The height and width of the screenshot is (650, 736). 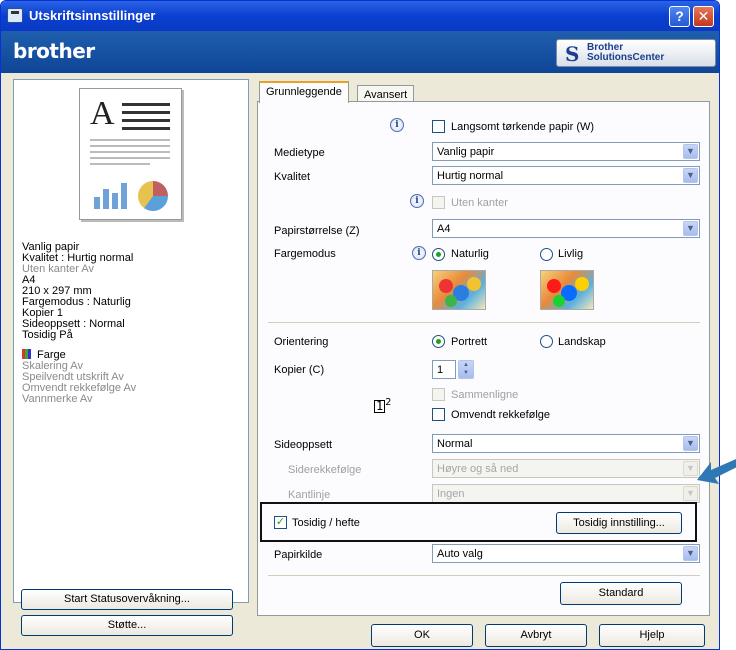 What do you see at coordinates (716, 471) in the screenshot?
I see `pointer-arrow-icon` at bounding box center [716, 471].